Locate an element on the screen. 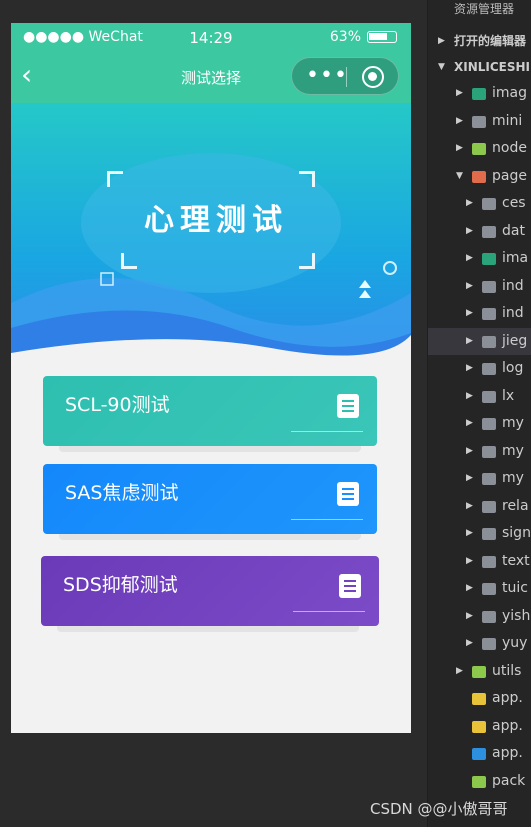  node-file-icon is located at coordinates (479, 781).